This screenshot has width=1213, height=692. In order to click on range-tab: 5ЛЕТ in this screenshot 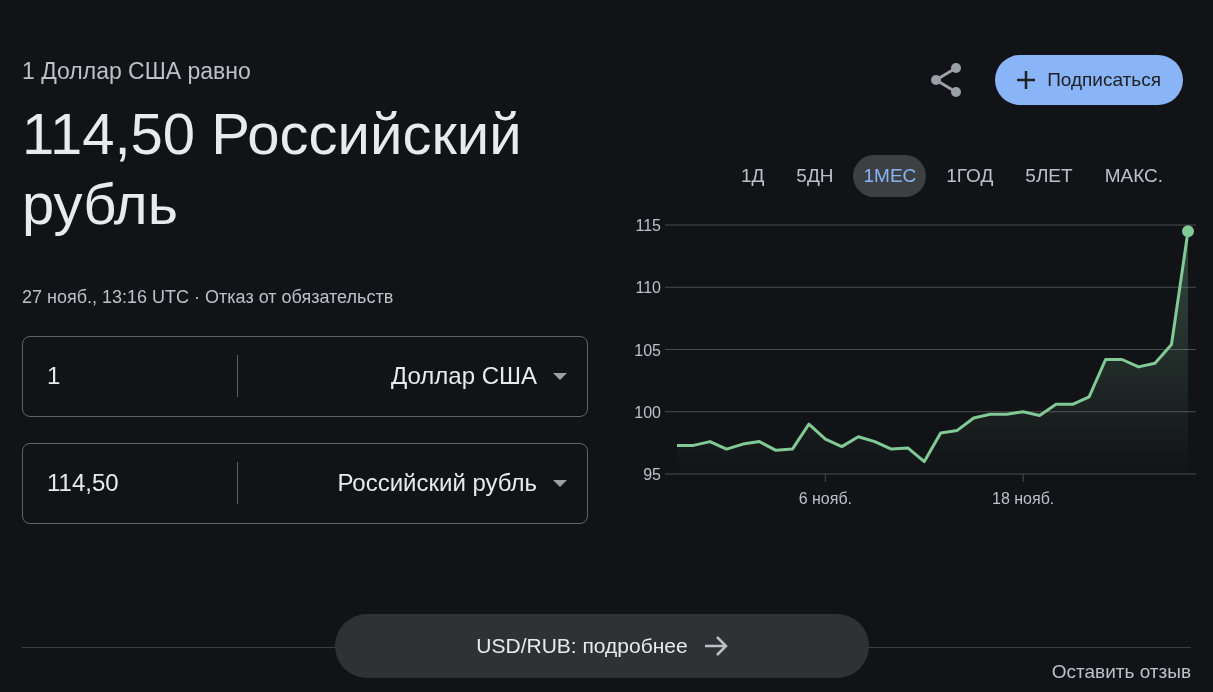, I will do `click(1049, 176)`.